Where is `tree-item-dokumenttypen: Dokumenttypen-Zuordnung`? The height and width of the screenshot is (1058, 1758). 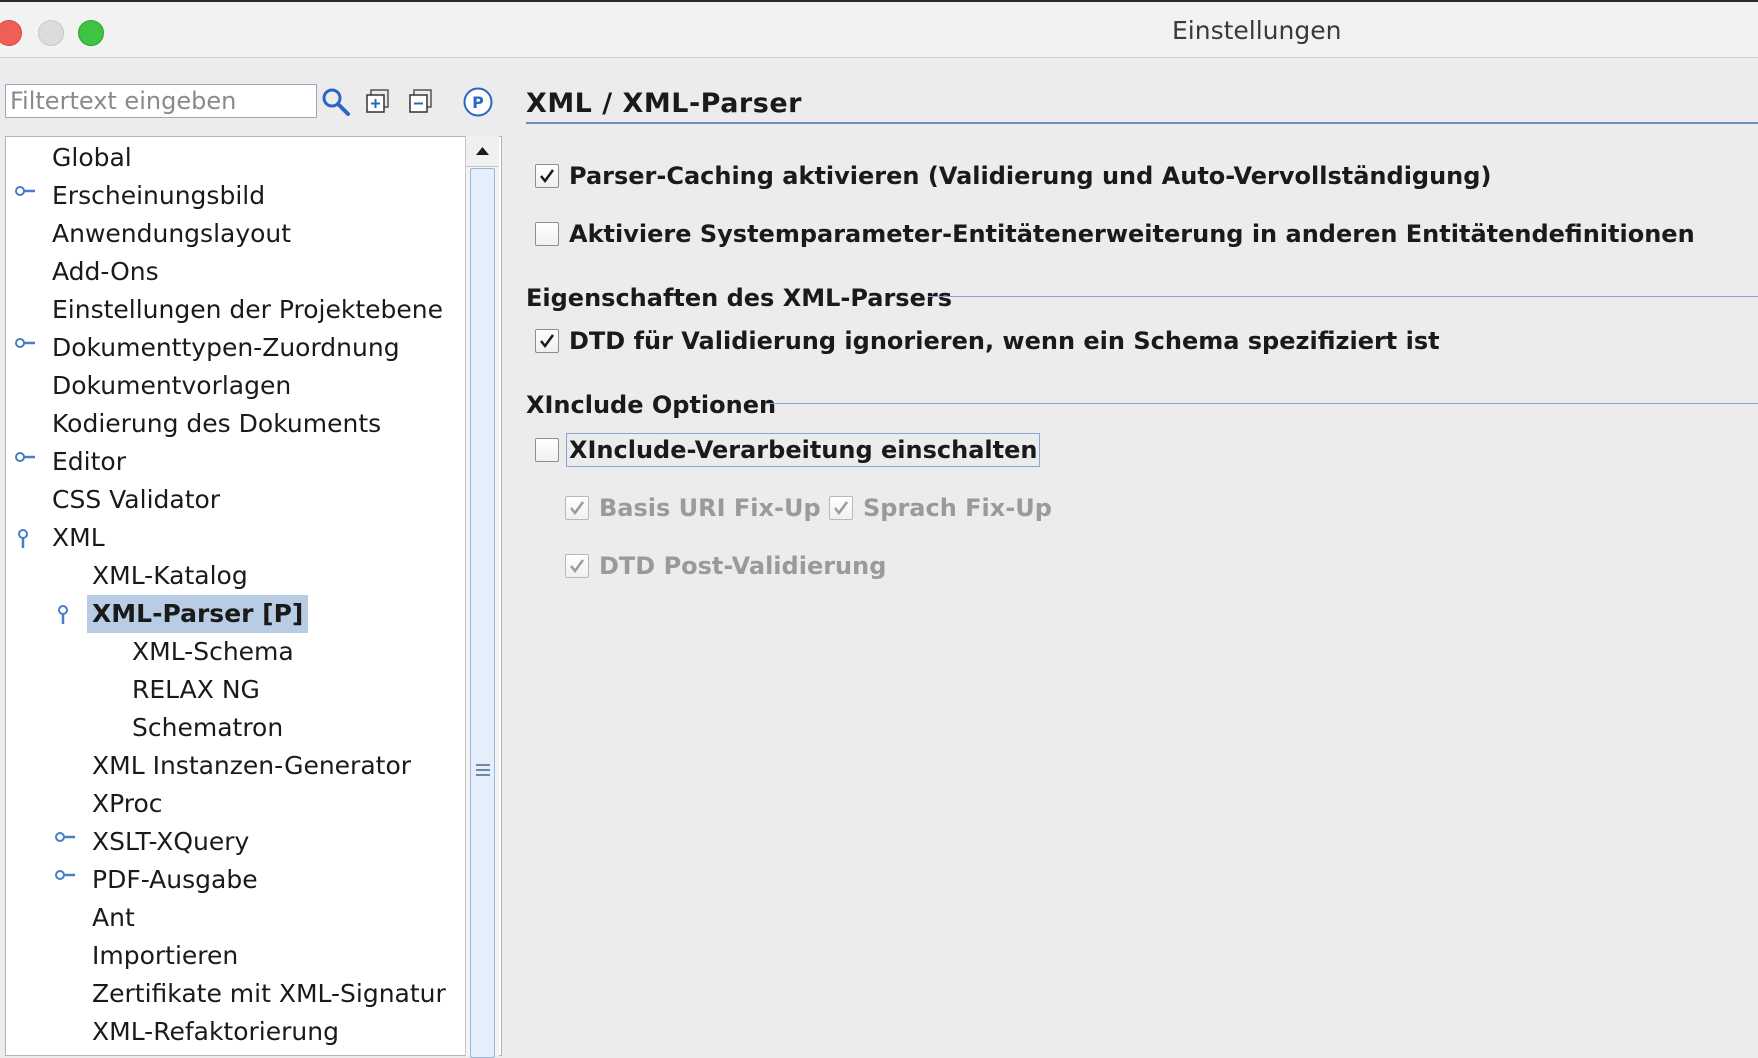 tree-item-dokumenttypen: Dokumenttypen-Zuordnung is located at coordinates (226, 348).